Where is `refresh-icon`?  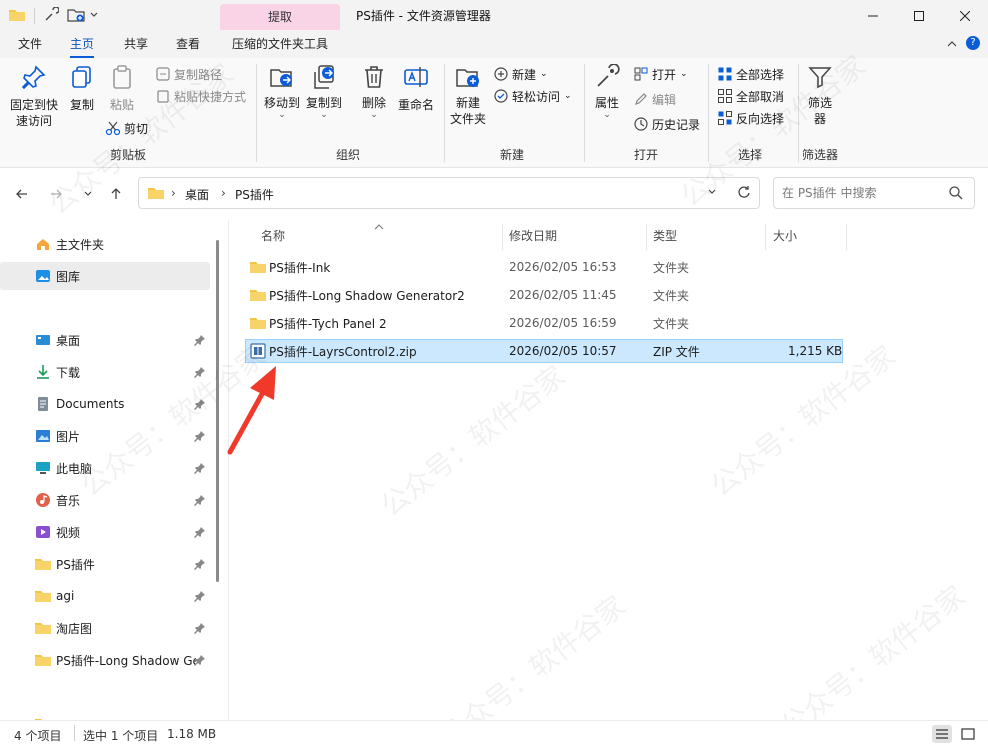
refresh-icon is located at coordinates (744, 193).